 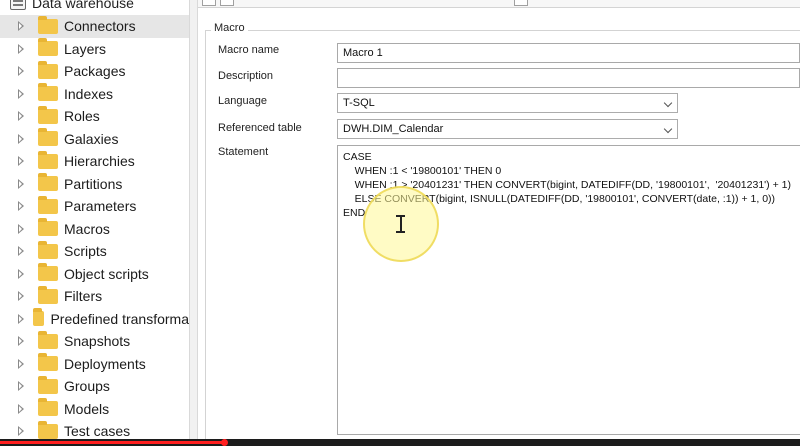 I want to click on referenced-table-value: DWH.DIM_Calendar, so click(x=393, y=129).